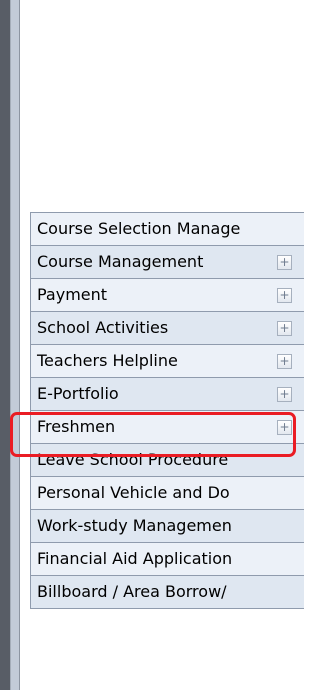 The height and width of the screenshot is (690, 320). I want to click on menu-item-course-selection-management: Course Selection Manage, so click(167, 229).